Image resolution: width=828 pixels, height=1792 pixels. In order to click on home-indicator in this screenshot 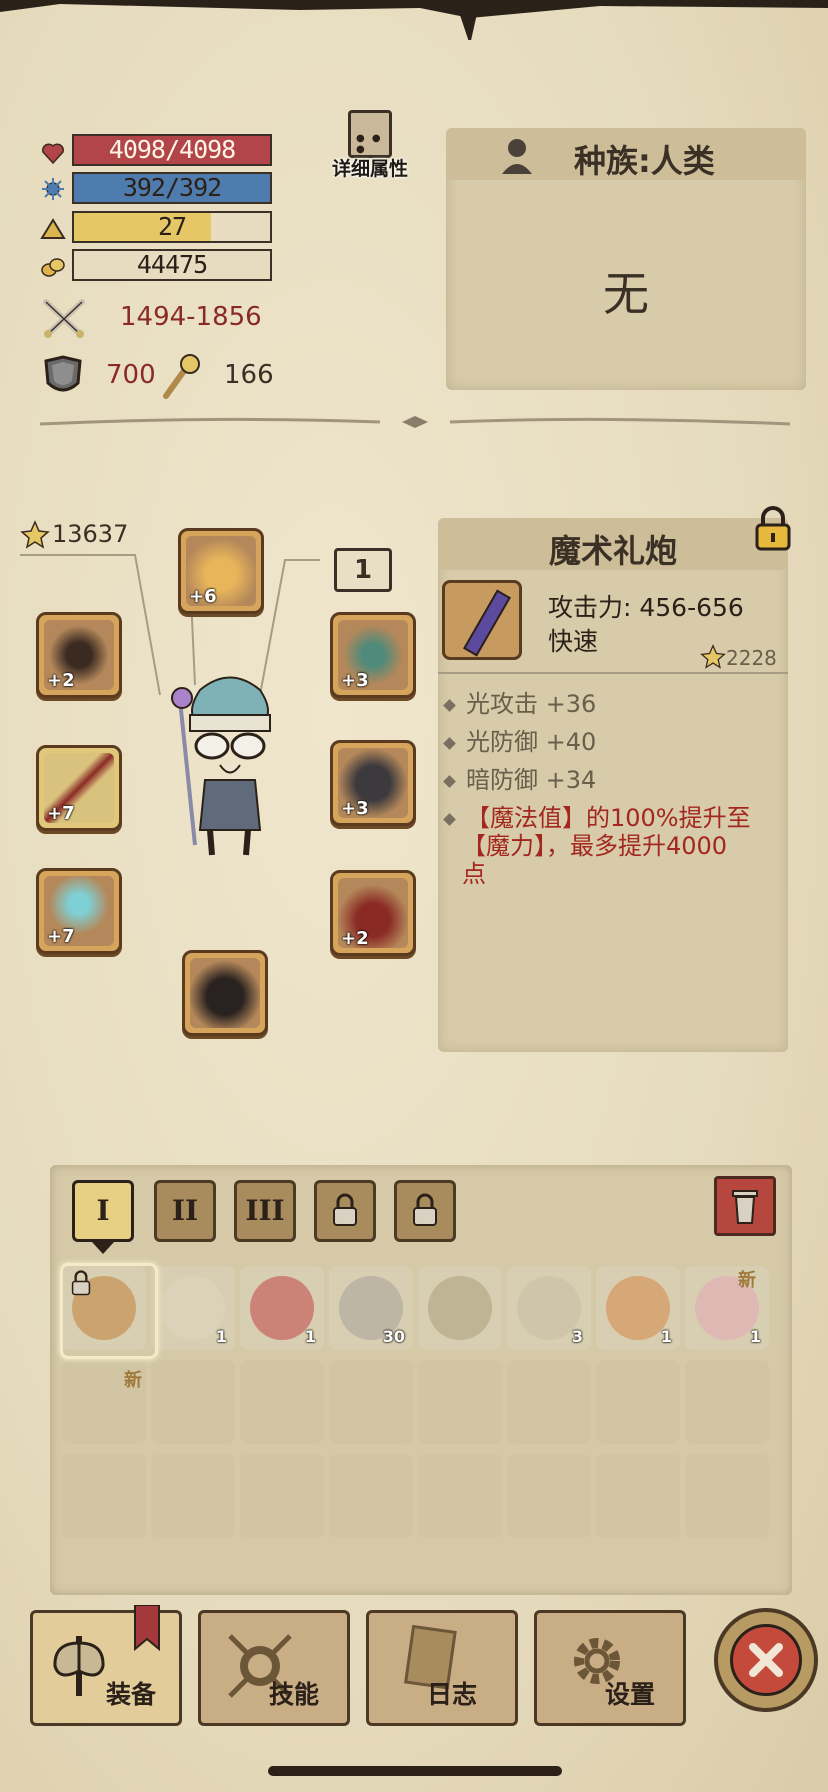, I will do `click(415, 1771)`.